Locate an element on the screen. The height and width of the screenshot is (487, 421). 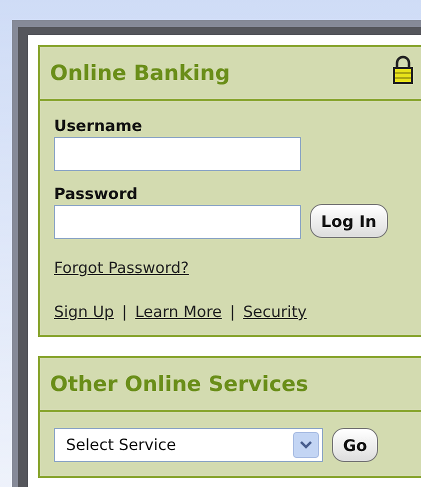
footer-link: Security is located at coordinates (275, 312).